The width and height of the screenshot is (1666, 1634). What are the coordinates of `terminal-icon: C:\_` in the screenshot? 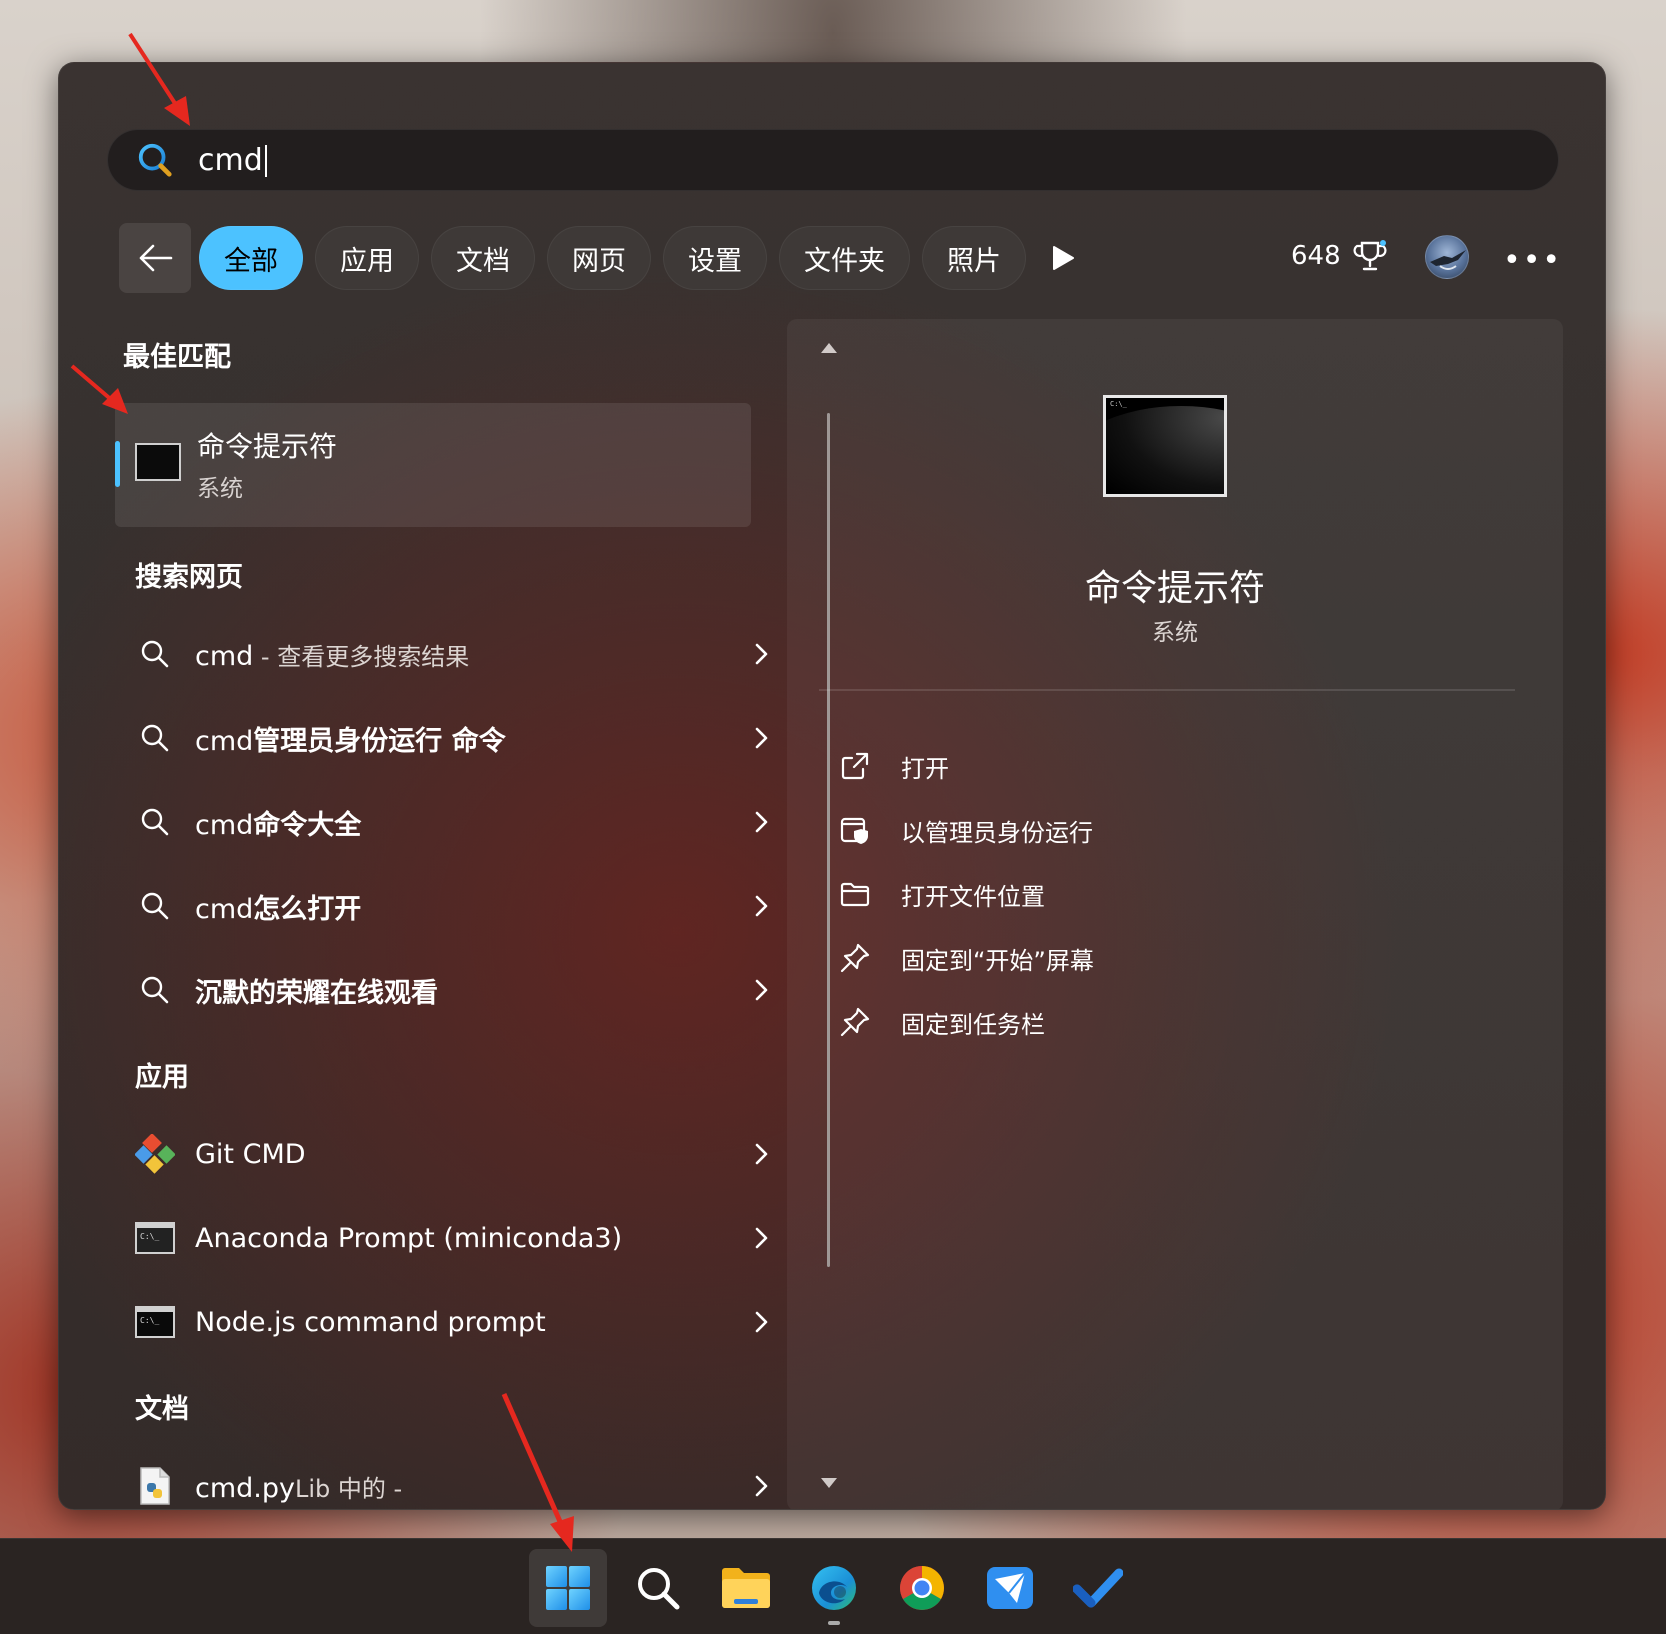 It's located at (155, 1322).